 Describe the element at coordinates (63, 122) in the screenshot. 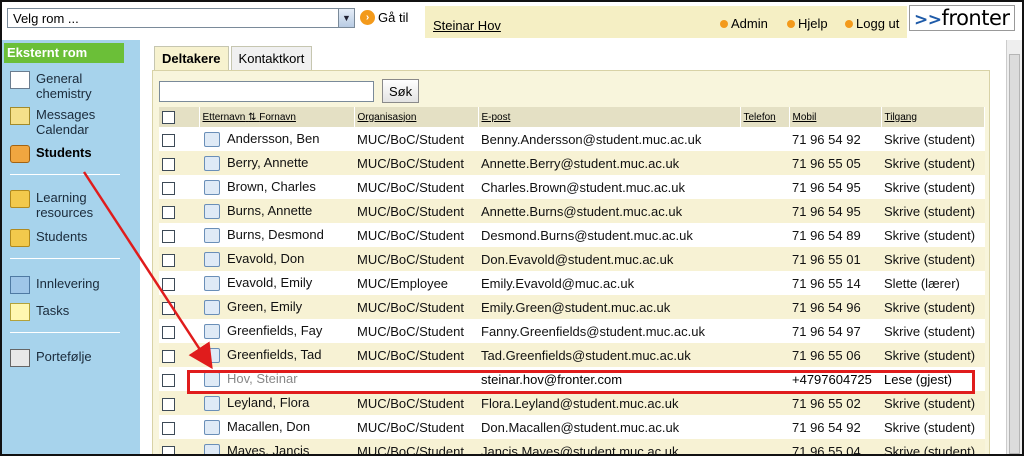

I see `sidebar-item-messages-calendar: Messages Calendar` at that location.